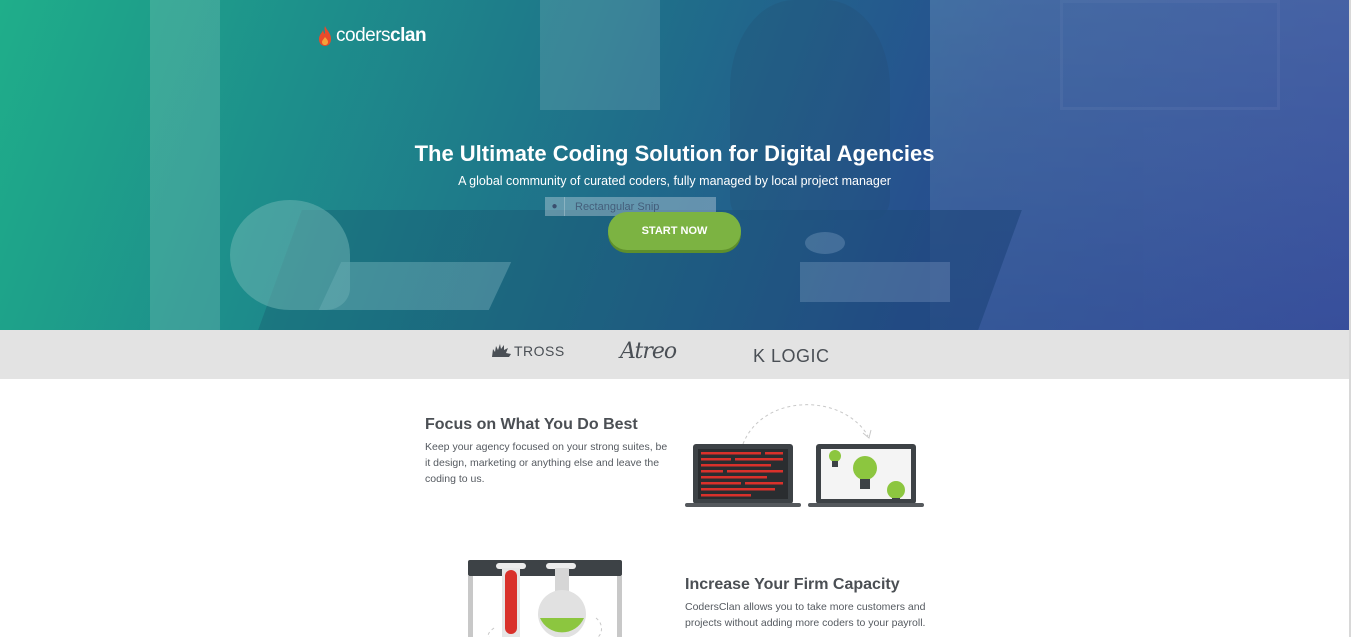 This screenshot has width=1351, height=637. Describe the element at coordinates (791, 356) in the screenshot. I see `client-logo-klogic: K LOGIC` at that location.